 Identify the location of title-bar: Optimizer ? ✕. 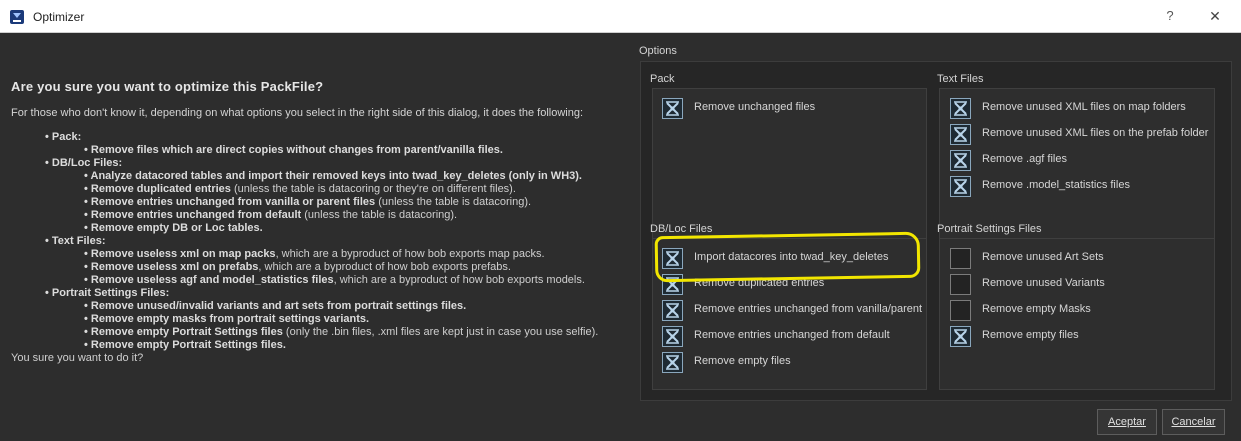
(620, 16).